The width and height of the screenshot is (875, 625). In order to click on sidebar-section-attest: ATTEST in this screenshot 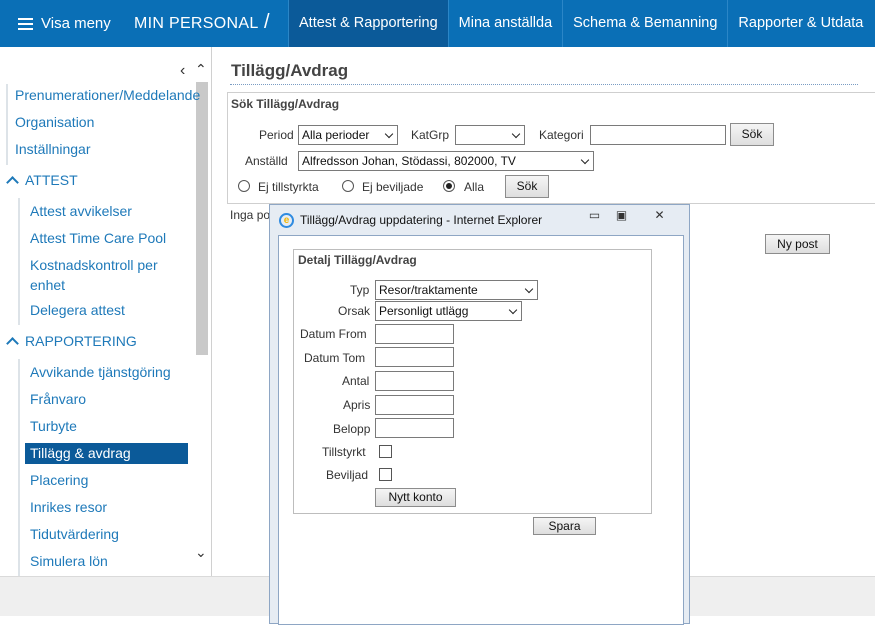, I will do `click(42, 180)`.